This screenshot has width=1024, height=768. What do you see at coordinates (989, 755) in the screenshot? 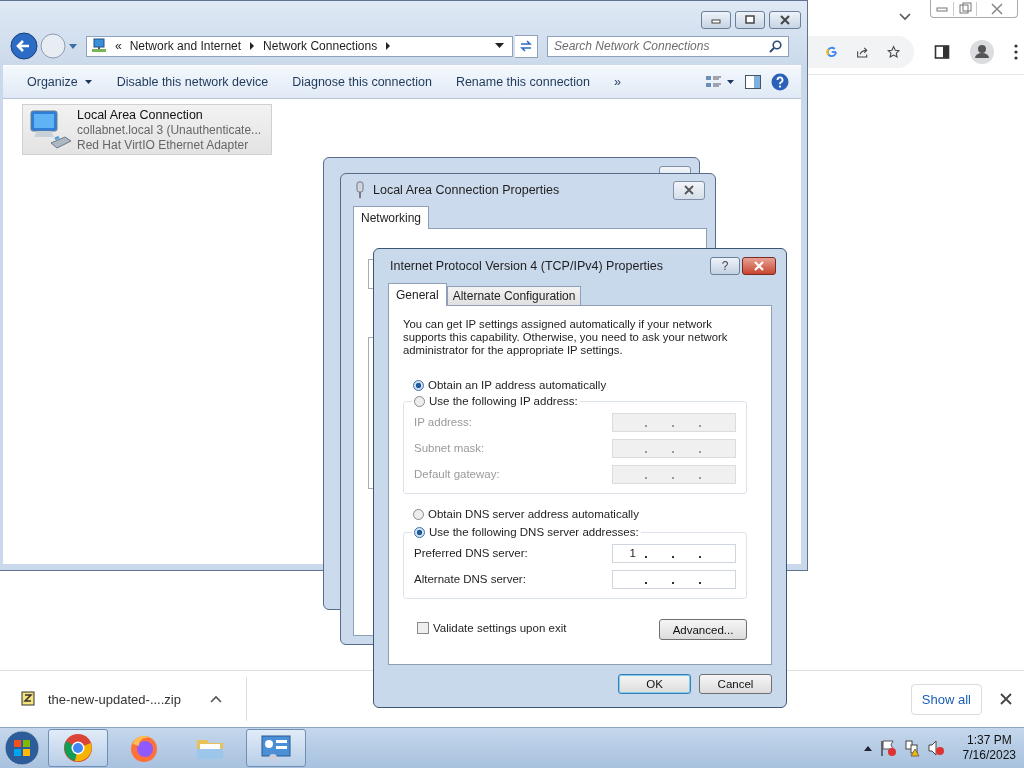
I see `clock-date: 7/16/2023` at bounding box center [989, 755].